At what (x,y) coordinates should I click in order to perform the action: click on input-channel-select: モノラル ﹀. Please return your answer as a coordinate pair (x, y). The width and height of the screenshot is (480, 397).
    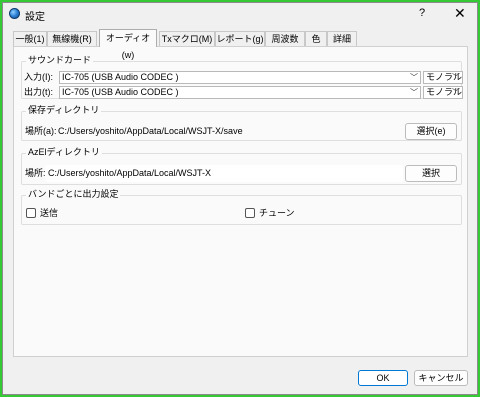
    Looking at the image, I should click on (443, 77).